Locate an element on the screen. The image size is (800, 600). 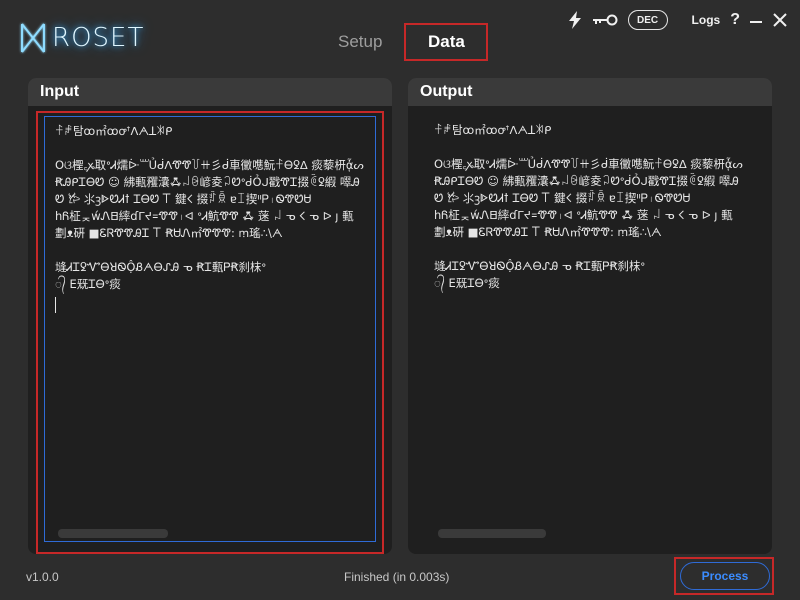
logo: ROSET is located at coordinates (81, 38).